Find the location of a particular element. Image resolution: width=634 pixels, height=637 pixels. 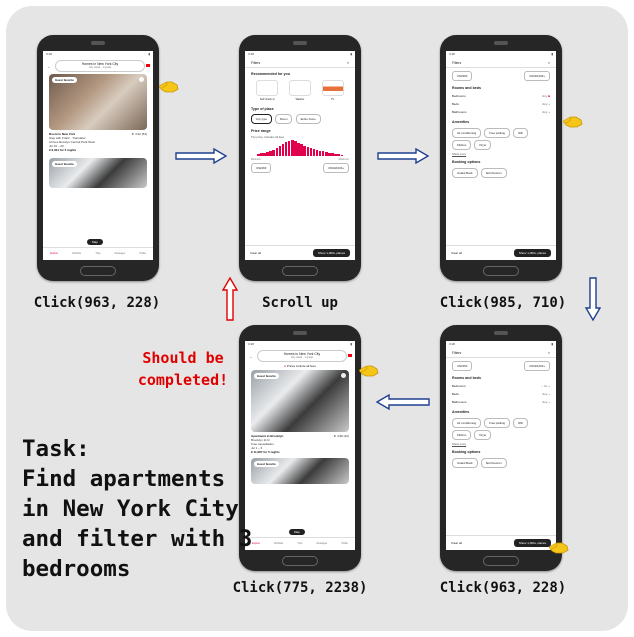

search-subtitle: Any week · 1 guest is located at coordinates (302, 358).